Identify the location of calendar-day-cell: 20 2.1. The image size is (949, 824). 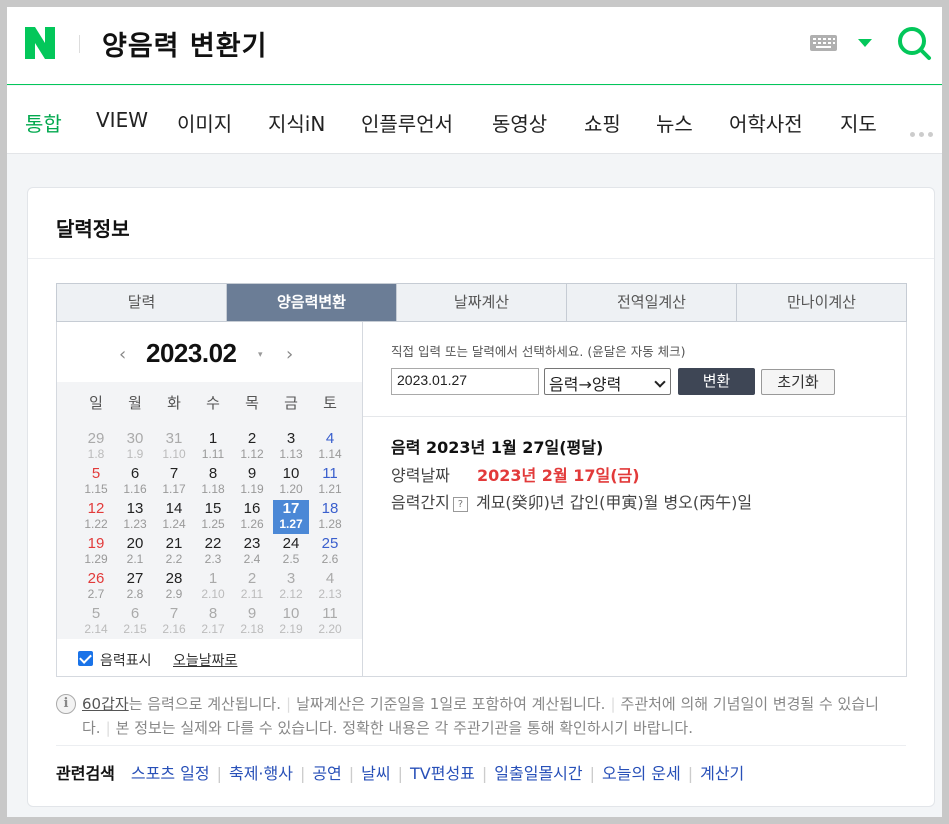
(135, 552).